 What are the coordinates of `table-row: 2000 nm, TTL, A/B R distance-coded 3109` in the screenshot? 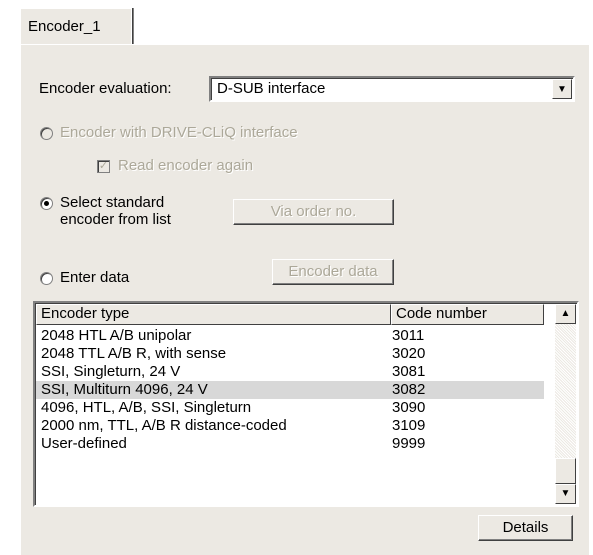 It's located at (290, 426).